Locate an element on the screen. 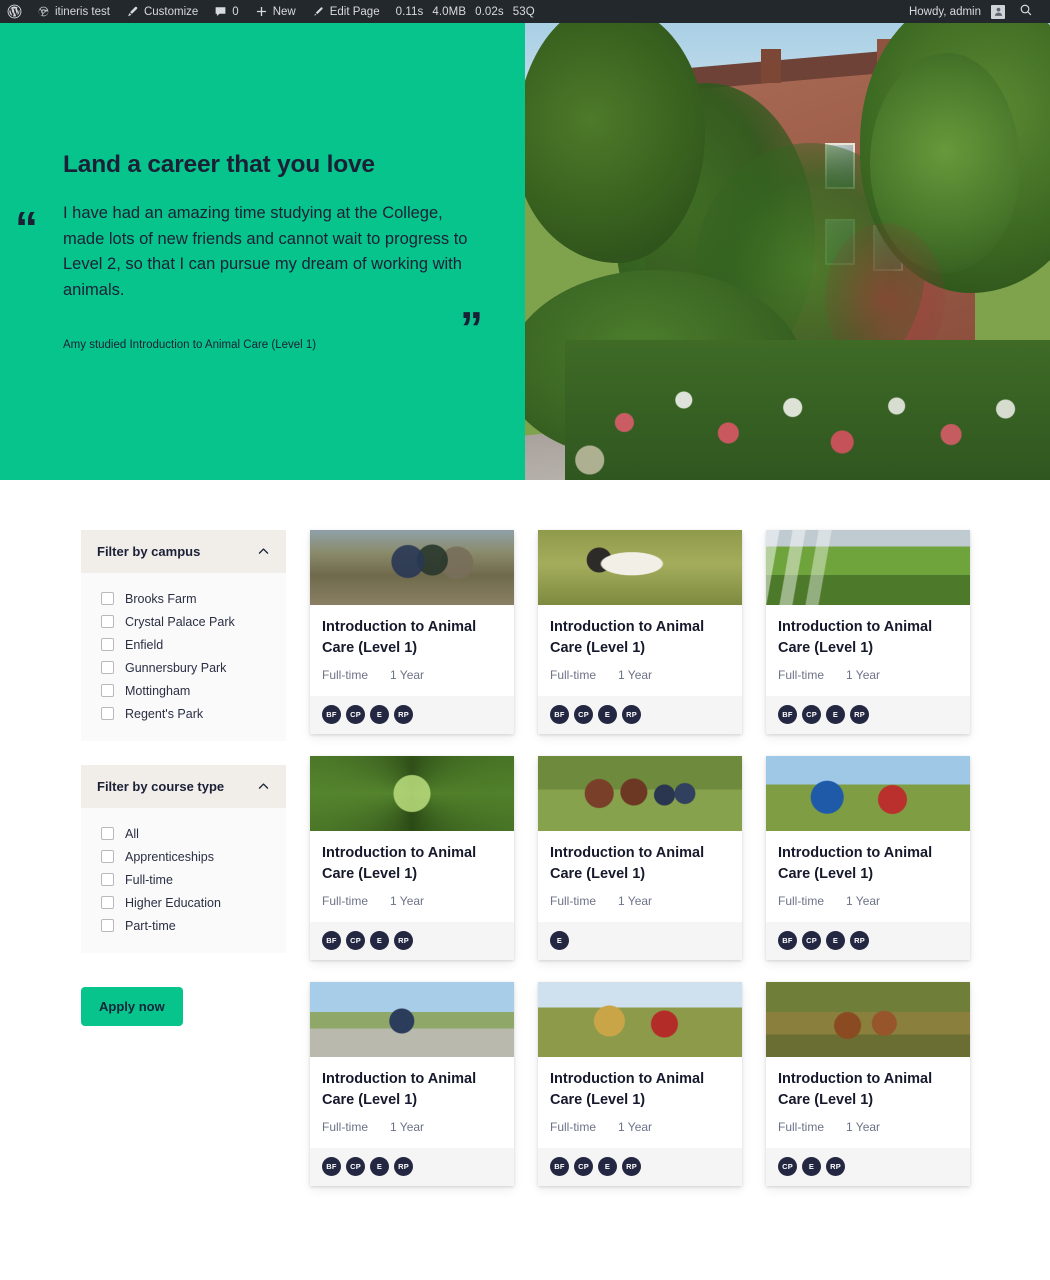 The image size is (1050, 1280). filter-option-label: All is located at coordinates (132, 833).